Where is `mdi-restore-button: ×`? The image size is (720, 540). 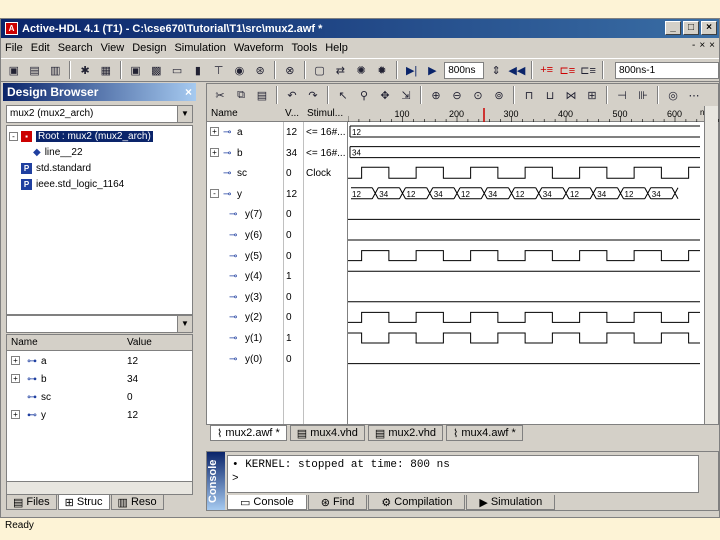 mdi-restore-button: × is located at coordinates (702, 45).